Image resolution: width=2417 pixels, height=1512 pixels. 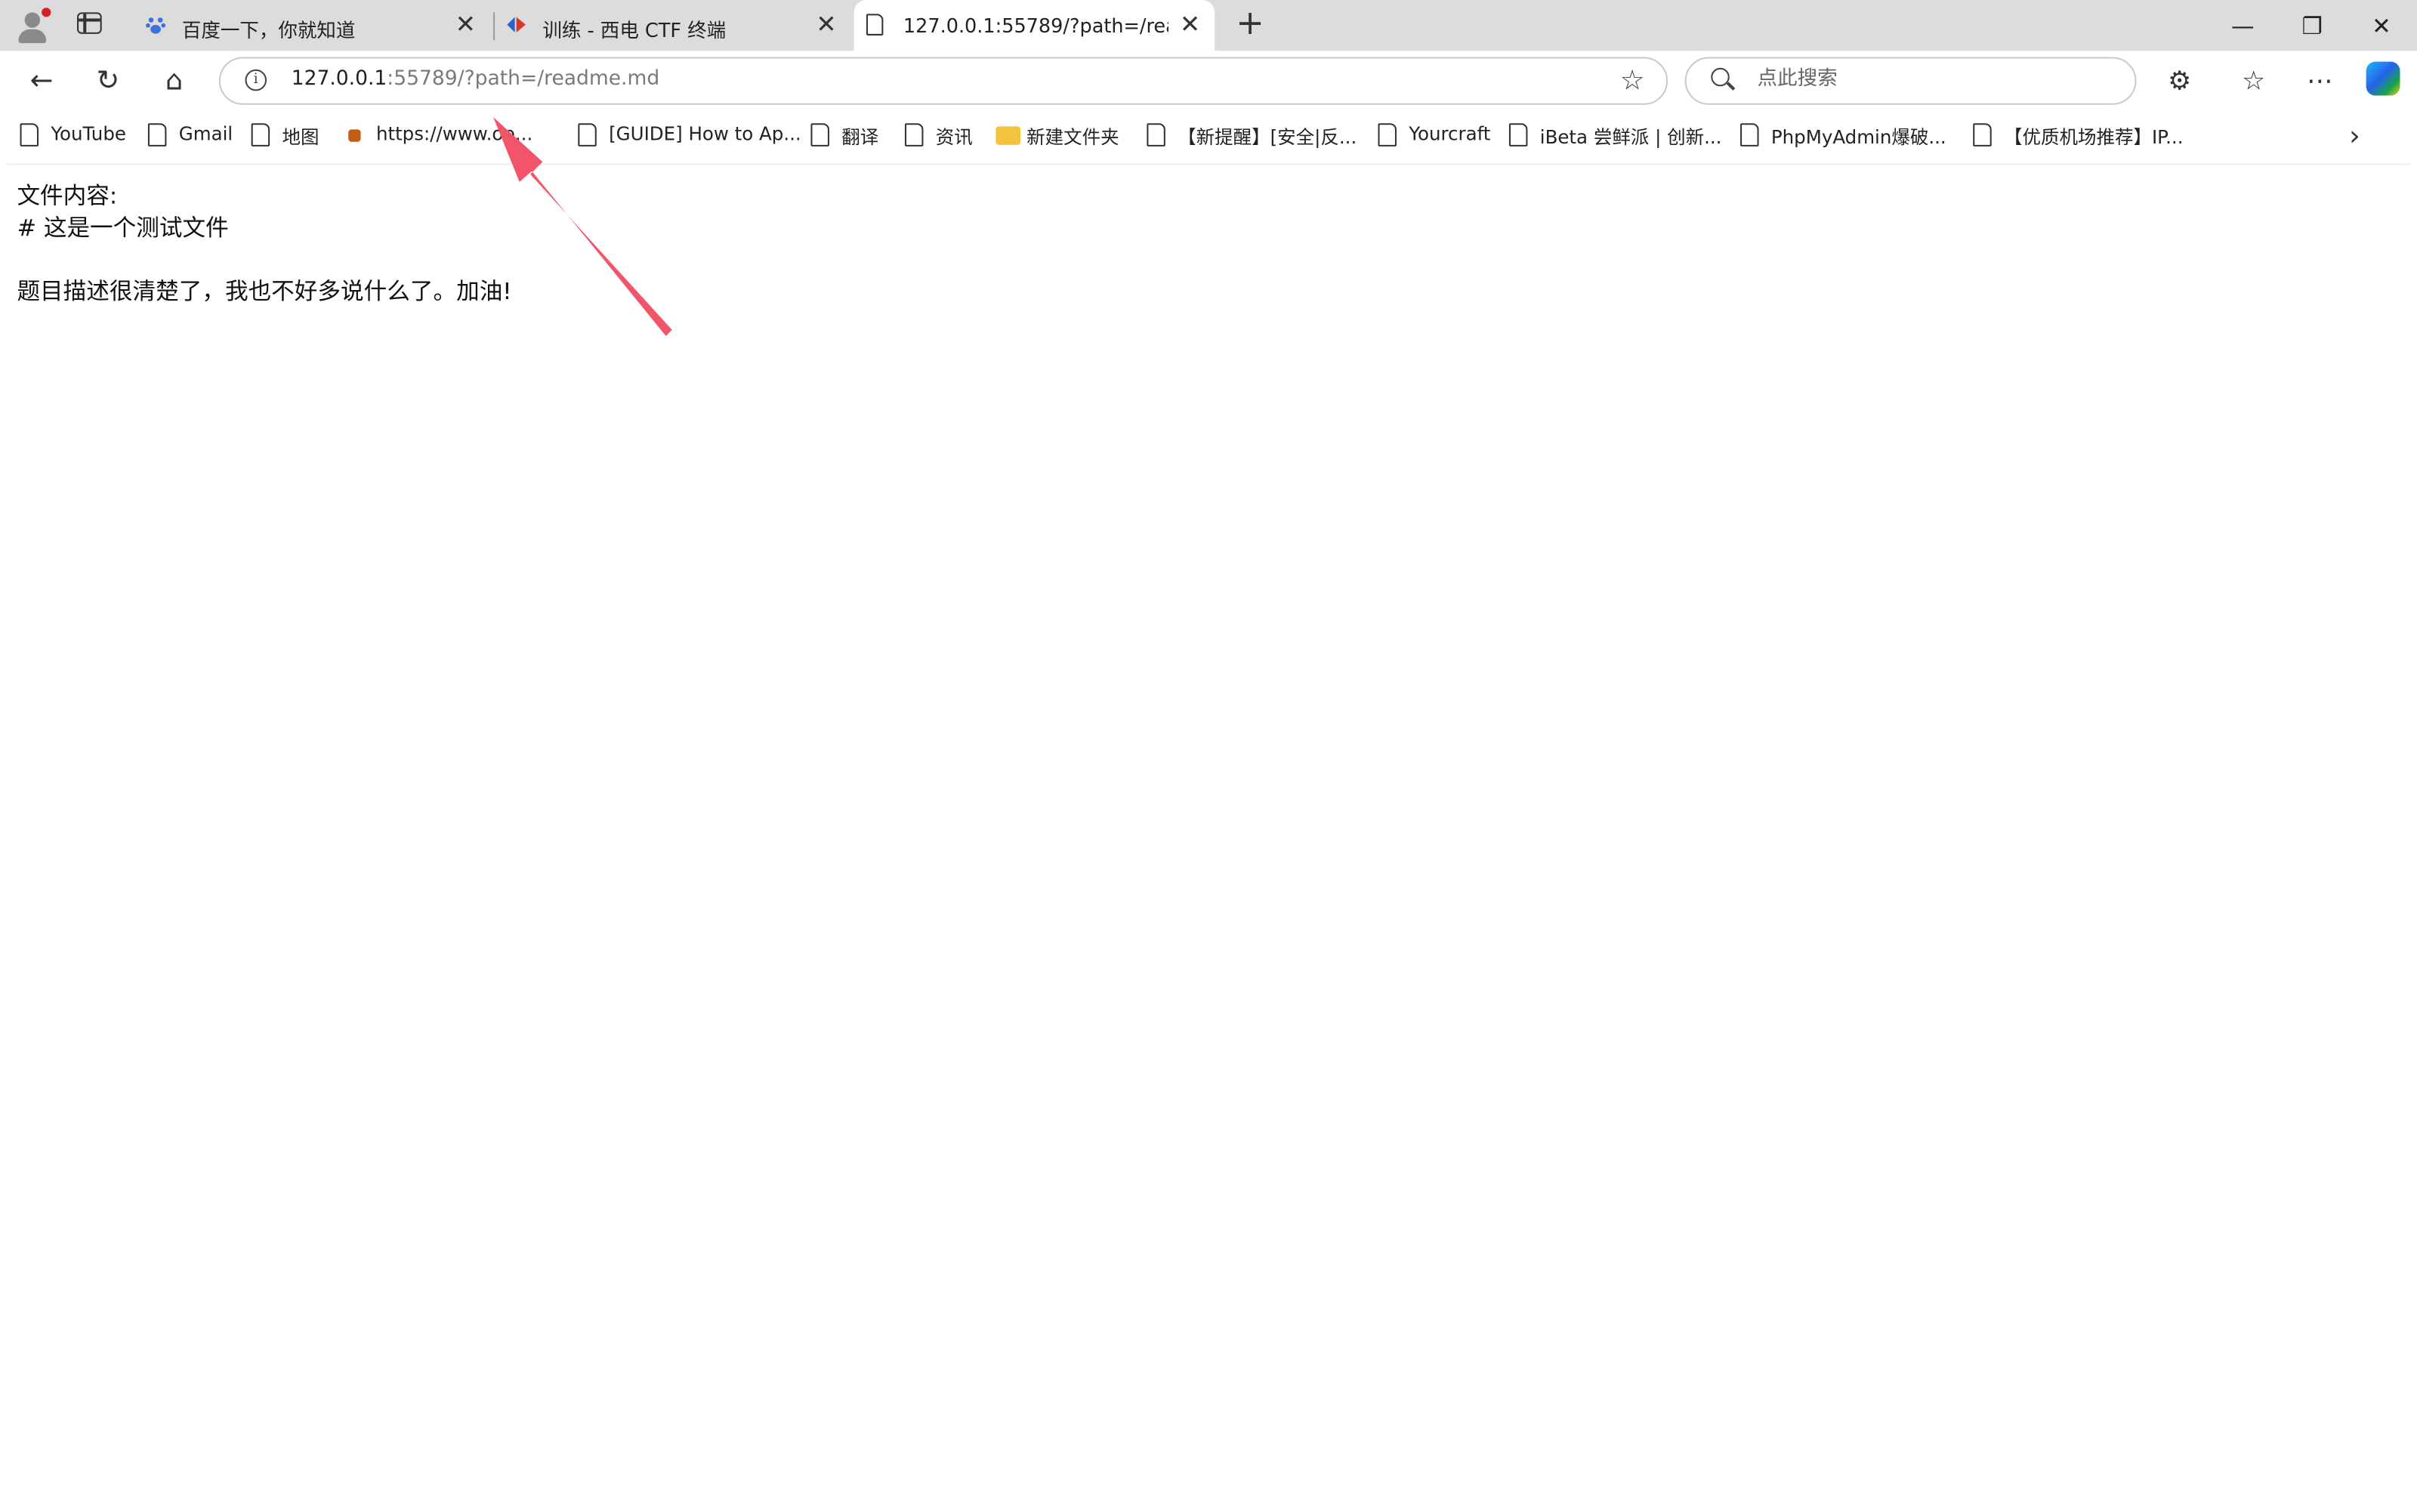 I want to click on copilot-icon, so click(x=2383, y=78).